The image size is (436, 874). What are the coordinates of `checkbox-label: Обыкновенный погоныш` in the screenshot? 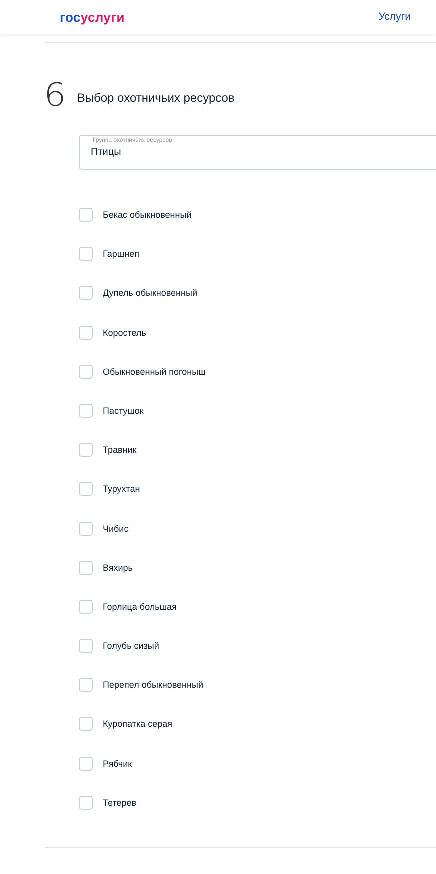 It's located at (154, 371).